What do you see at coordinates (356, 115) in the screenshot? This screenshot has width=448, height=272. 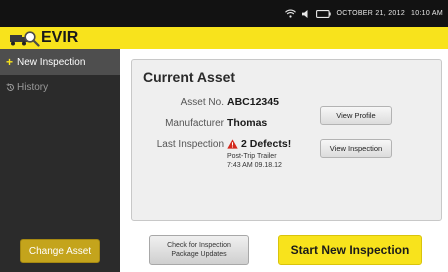 I see `view-profile-button: View Profile` at bounding box center [356, 115].